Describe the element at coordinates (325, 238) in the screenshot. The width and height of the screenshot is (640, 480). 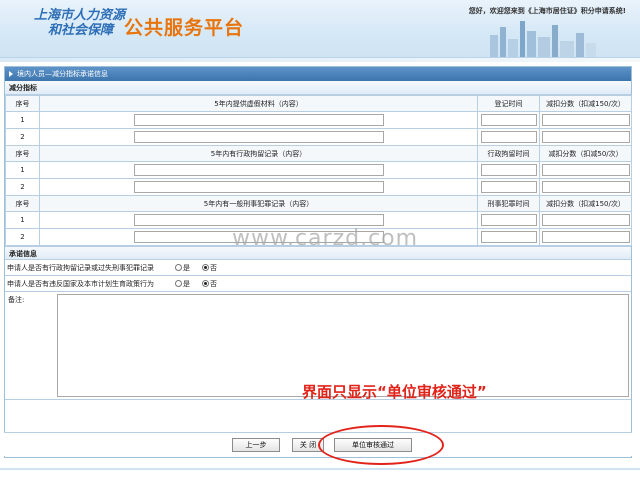
I see `watermark: www.carzd.com` at that location.